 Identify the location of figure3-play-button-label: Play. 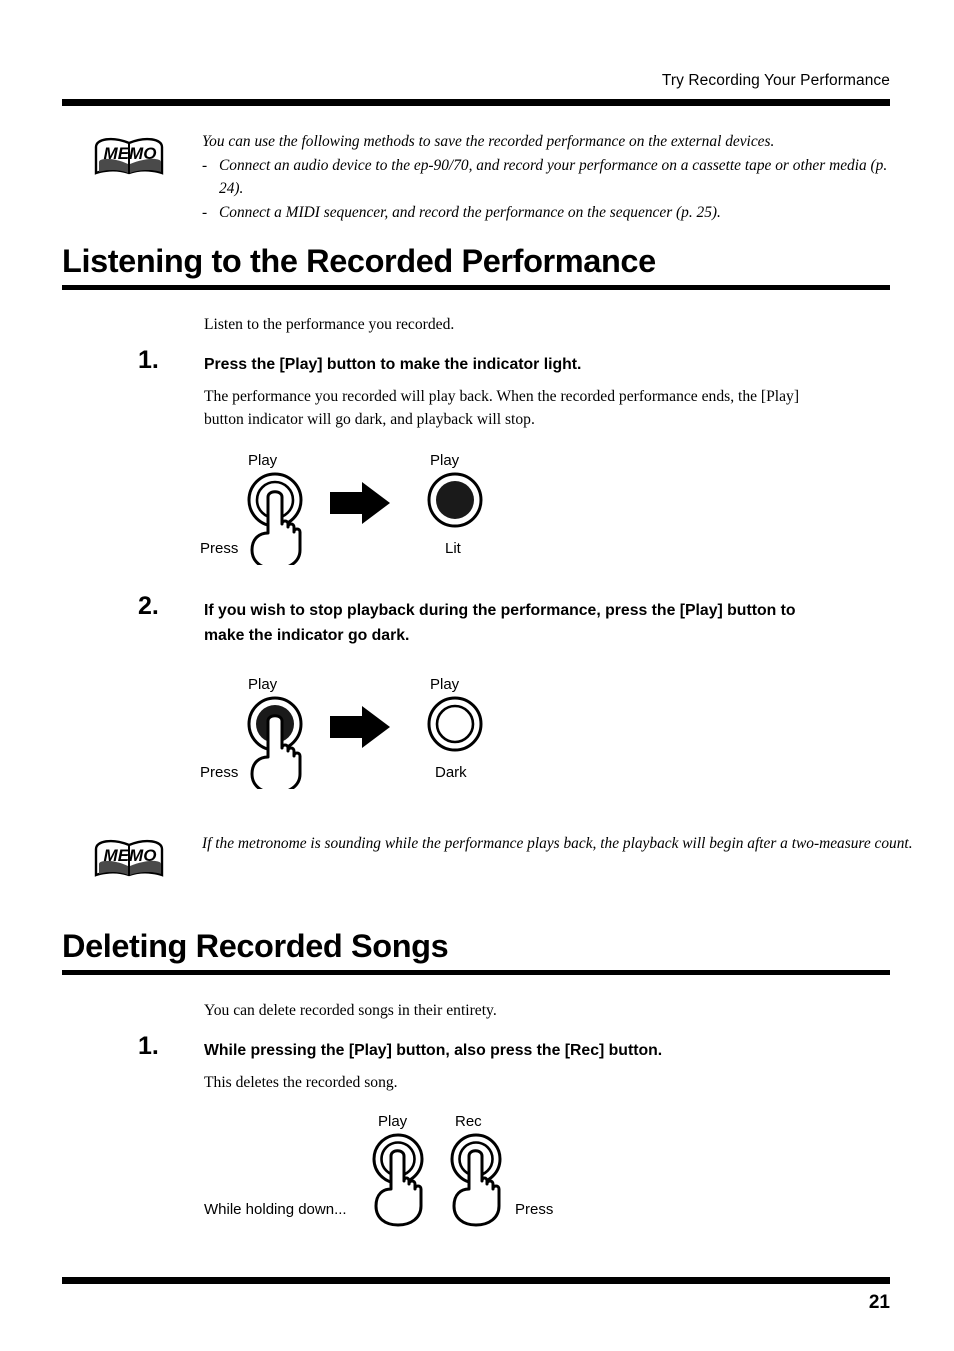
(393, 1121).